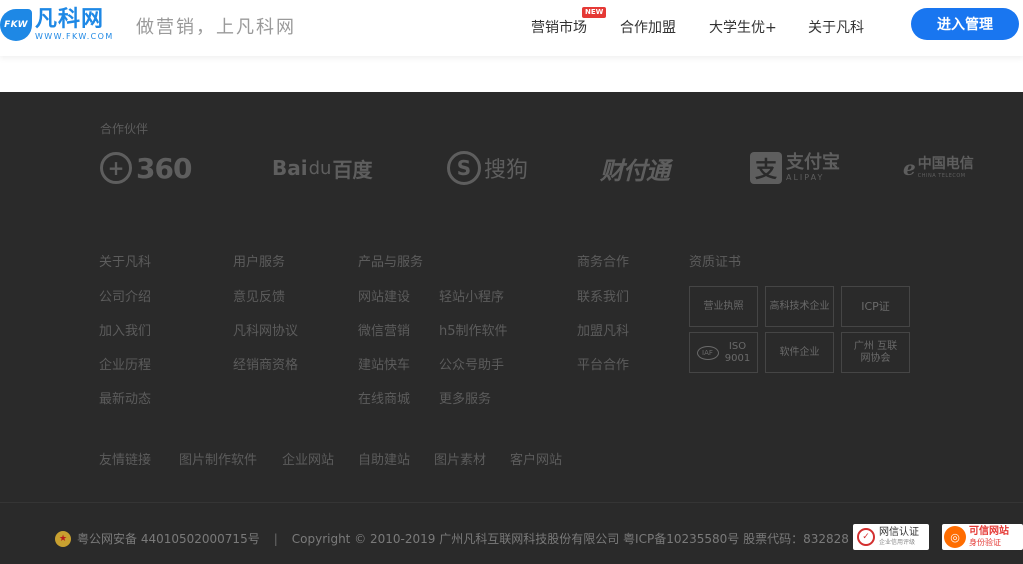 Image resolution: width=1023 pixels, height=564 pixels. I want to click on link-mp-assistant: 公众号助手, so click(471, 363).